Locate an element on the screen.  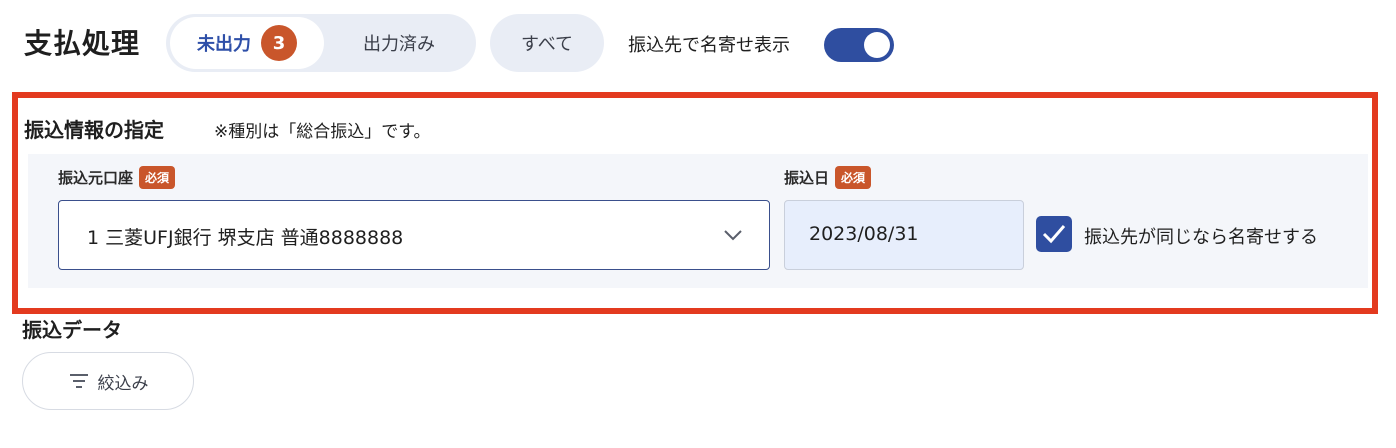
chevron-down-icon is located at coordinates (733, 235).